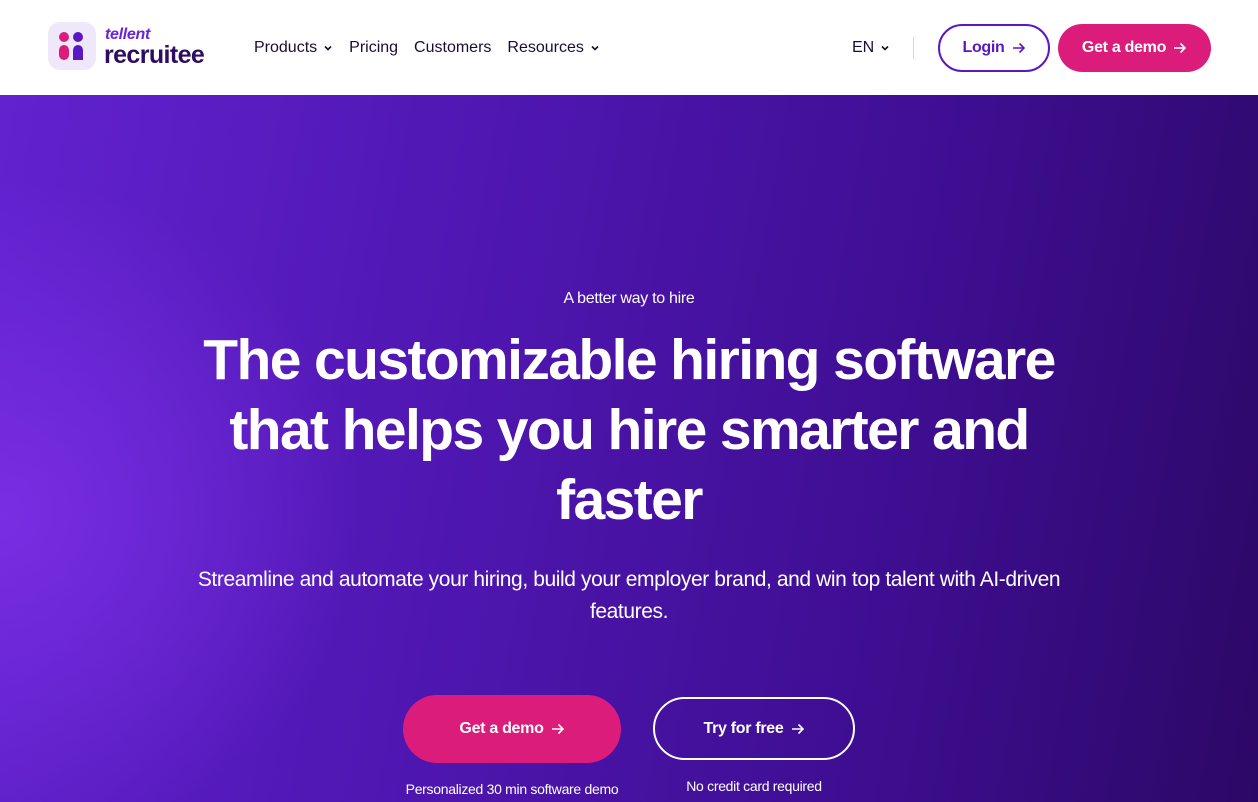 Image resolution: width=1258 pixels, height=802 pixels. I want to click on try-for-free-button: Try for free, so click(754, 728).